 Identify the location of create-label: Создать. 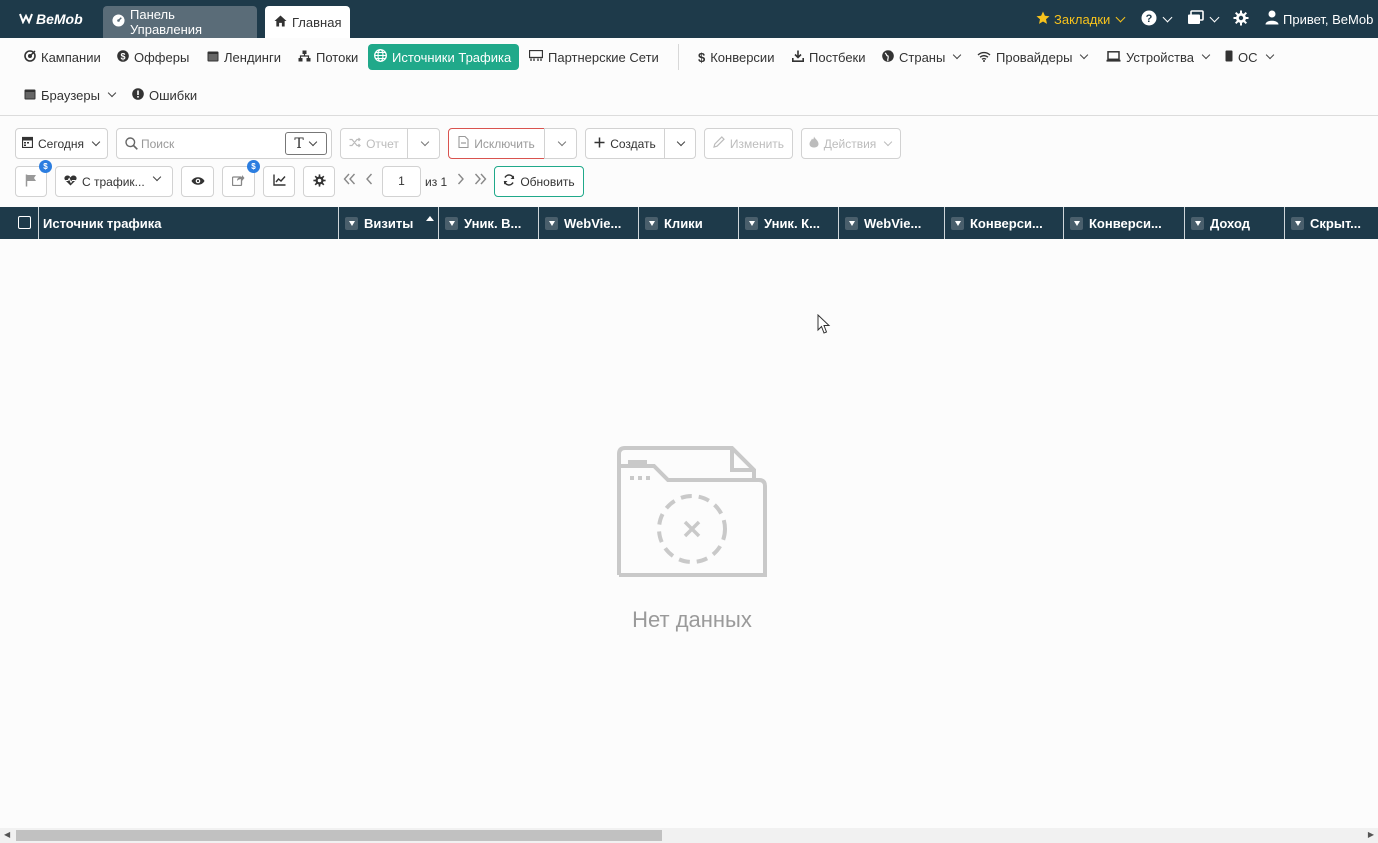
(633, 143).